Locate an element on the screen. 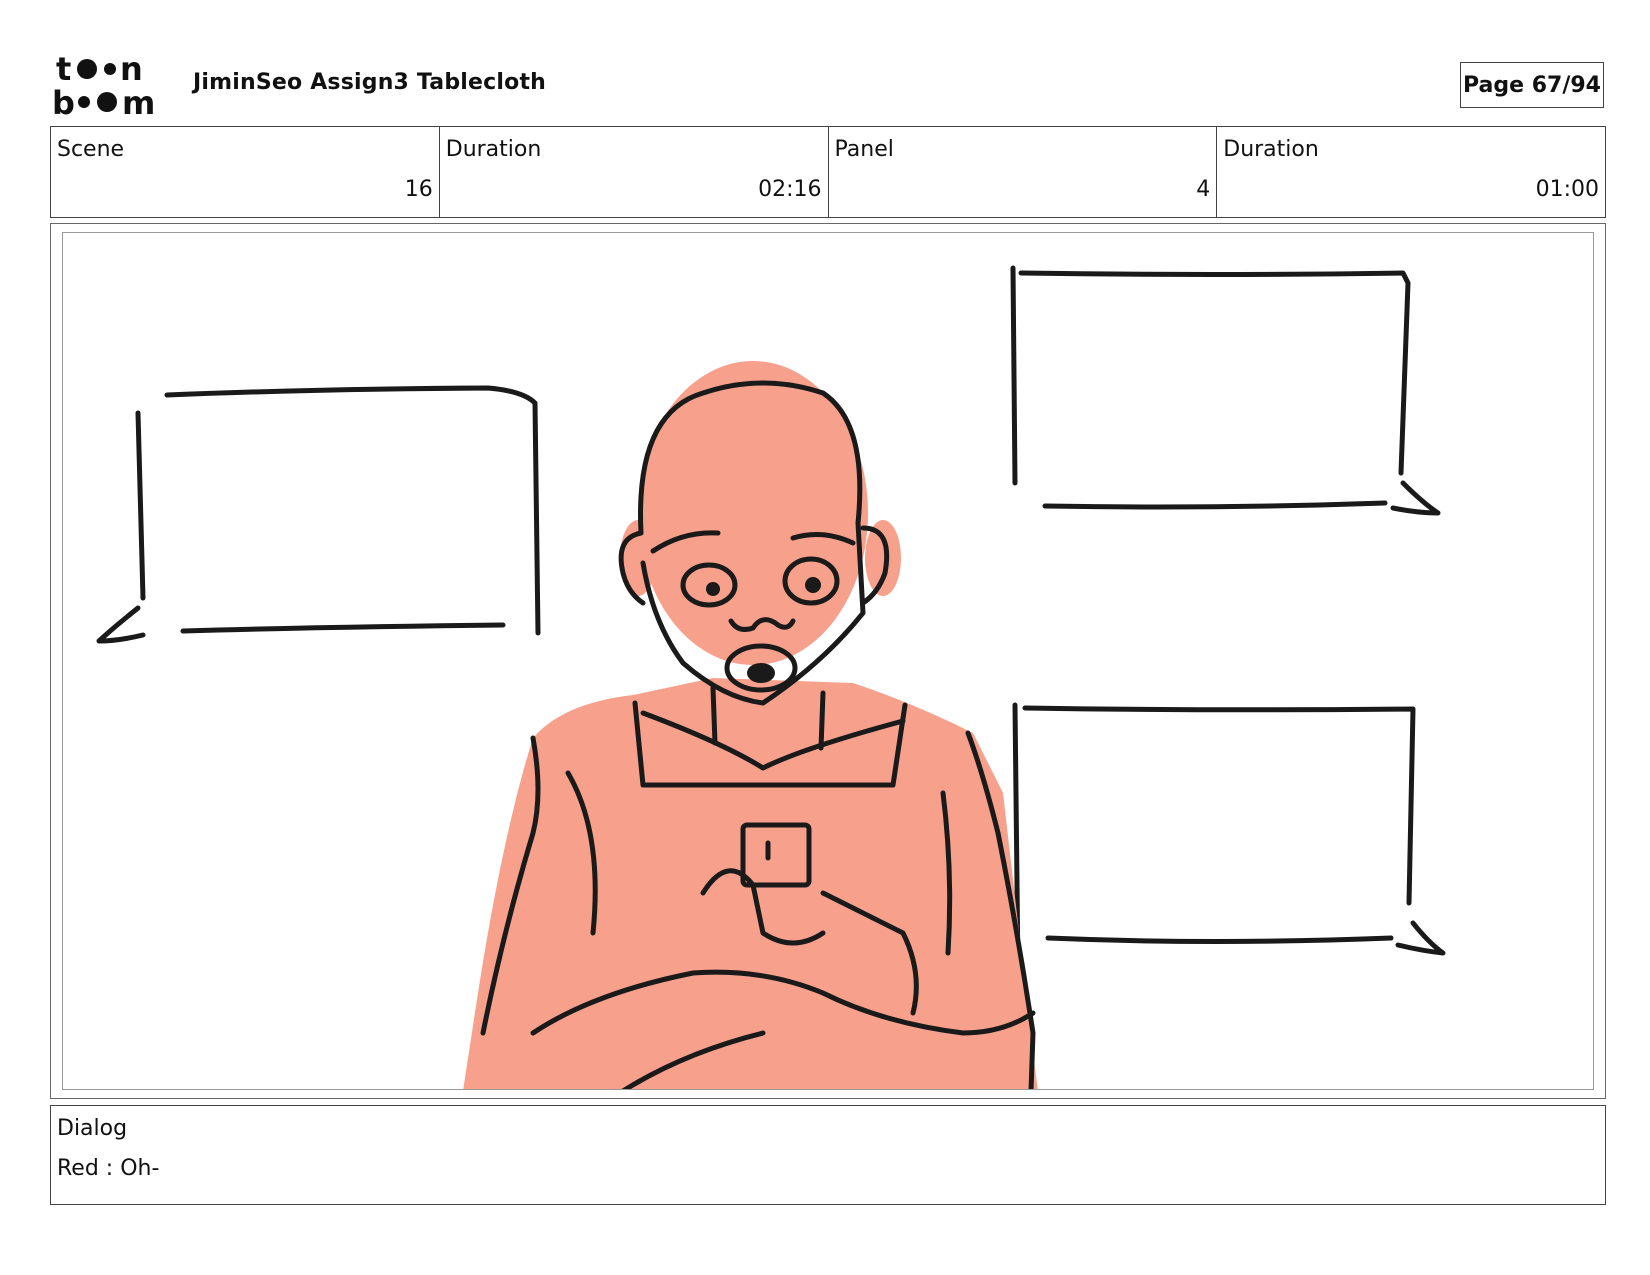 The height and width of the screenshot is (1275, 1650). svg-text: n is located at coordinates (131, 70).